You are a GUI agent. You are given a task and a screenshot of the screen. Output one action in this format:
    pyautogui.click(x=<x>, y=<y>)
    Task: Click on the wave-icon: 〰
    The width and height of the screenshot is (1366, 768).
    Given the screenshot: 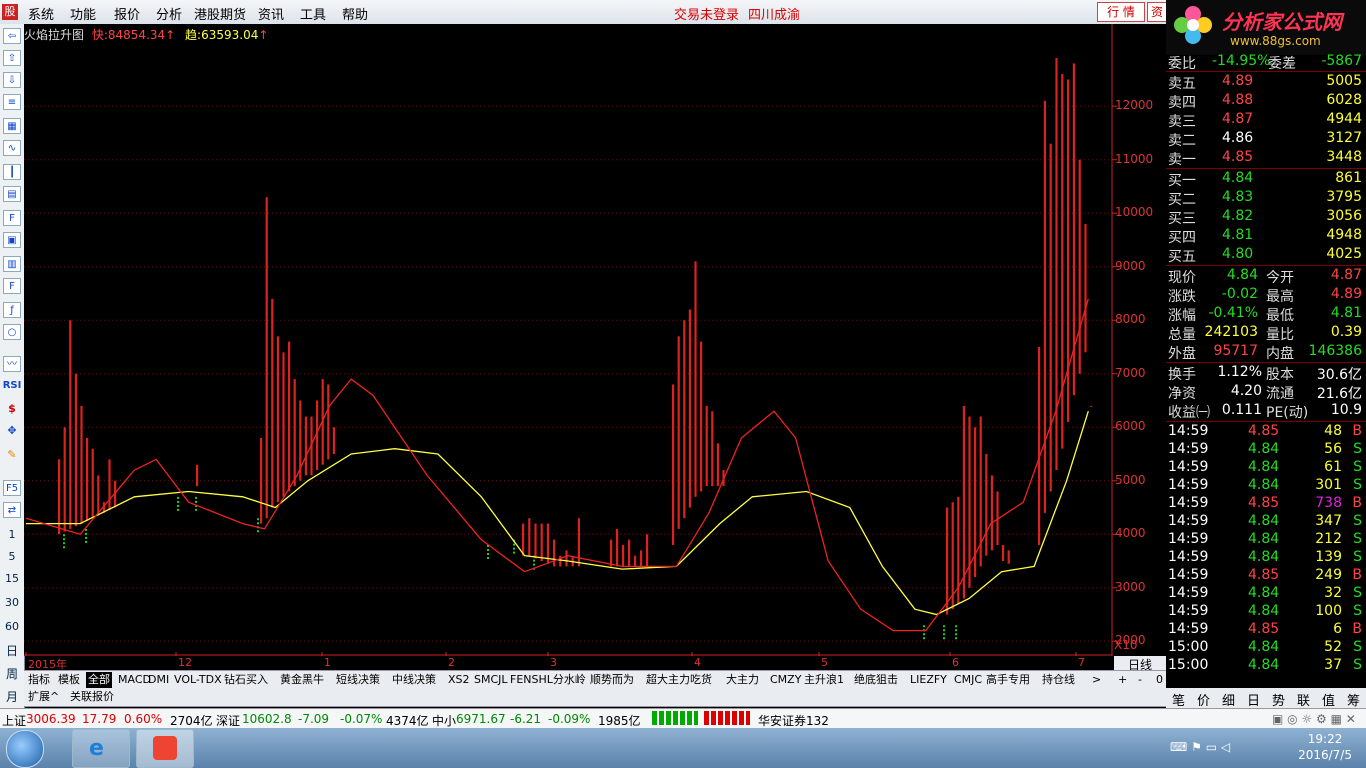 What is the action you would take?
    pyautogui.click(x=12, y=364)
    